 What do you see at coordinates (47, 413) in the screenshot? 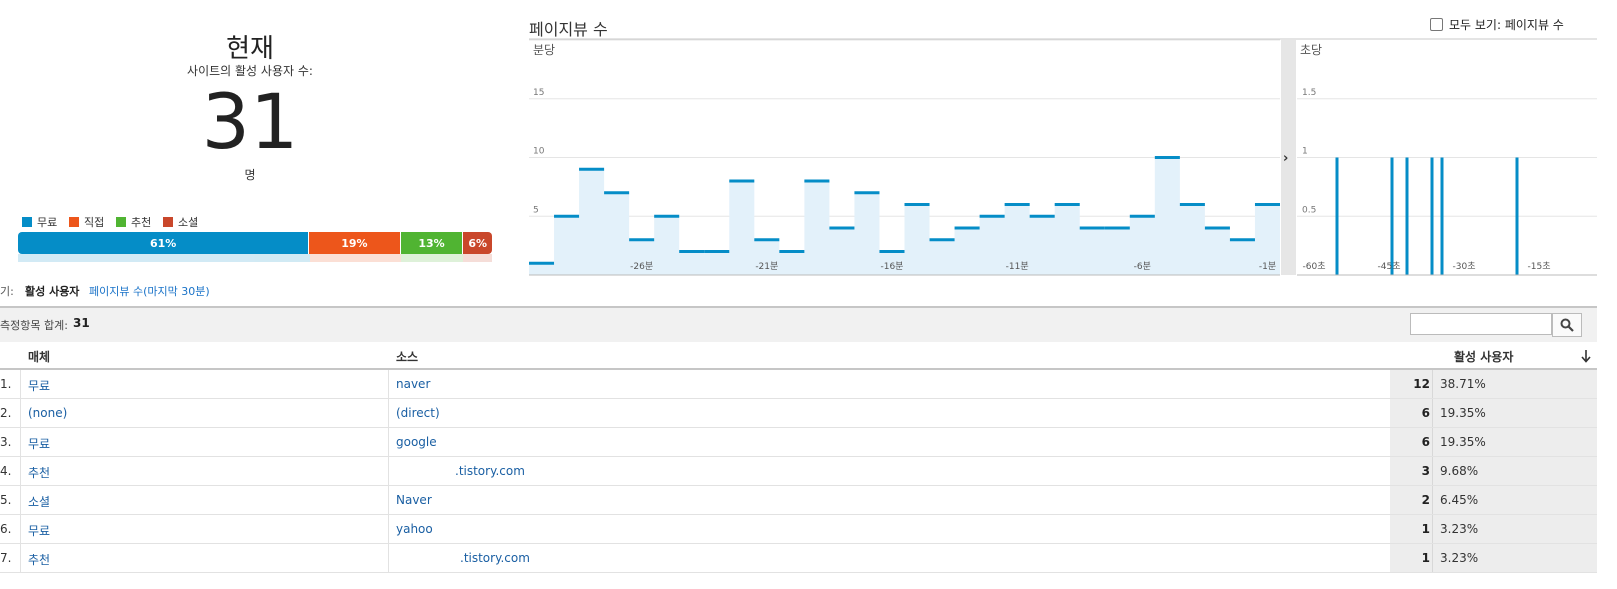
I see `row-medium-link: (none)` at bounding box center [47, 413].